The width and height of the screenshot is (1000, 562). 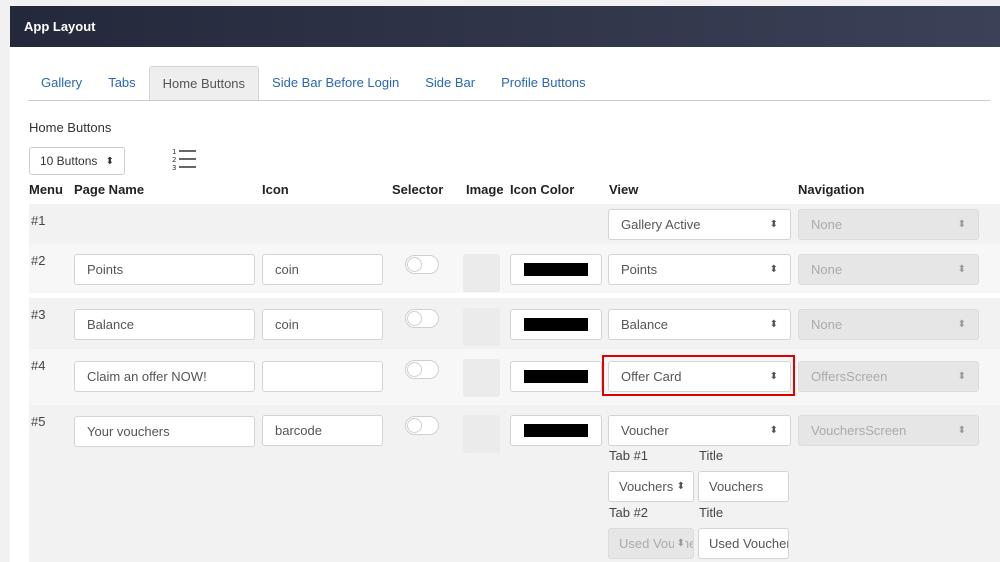 I want to click on tab-tabs: Tabs, so click(x=121, y=83).